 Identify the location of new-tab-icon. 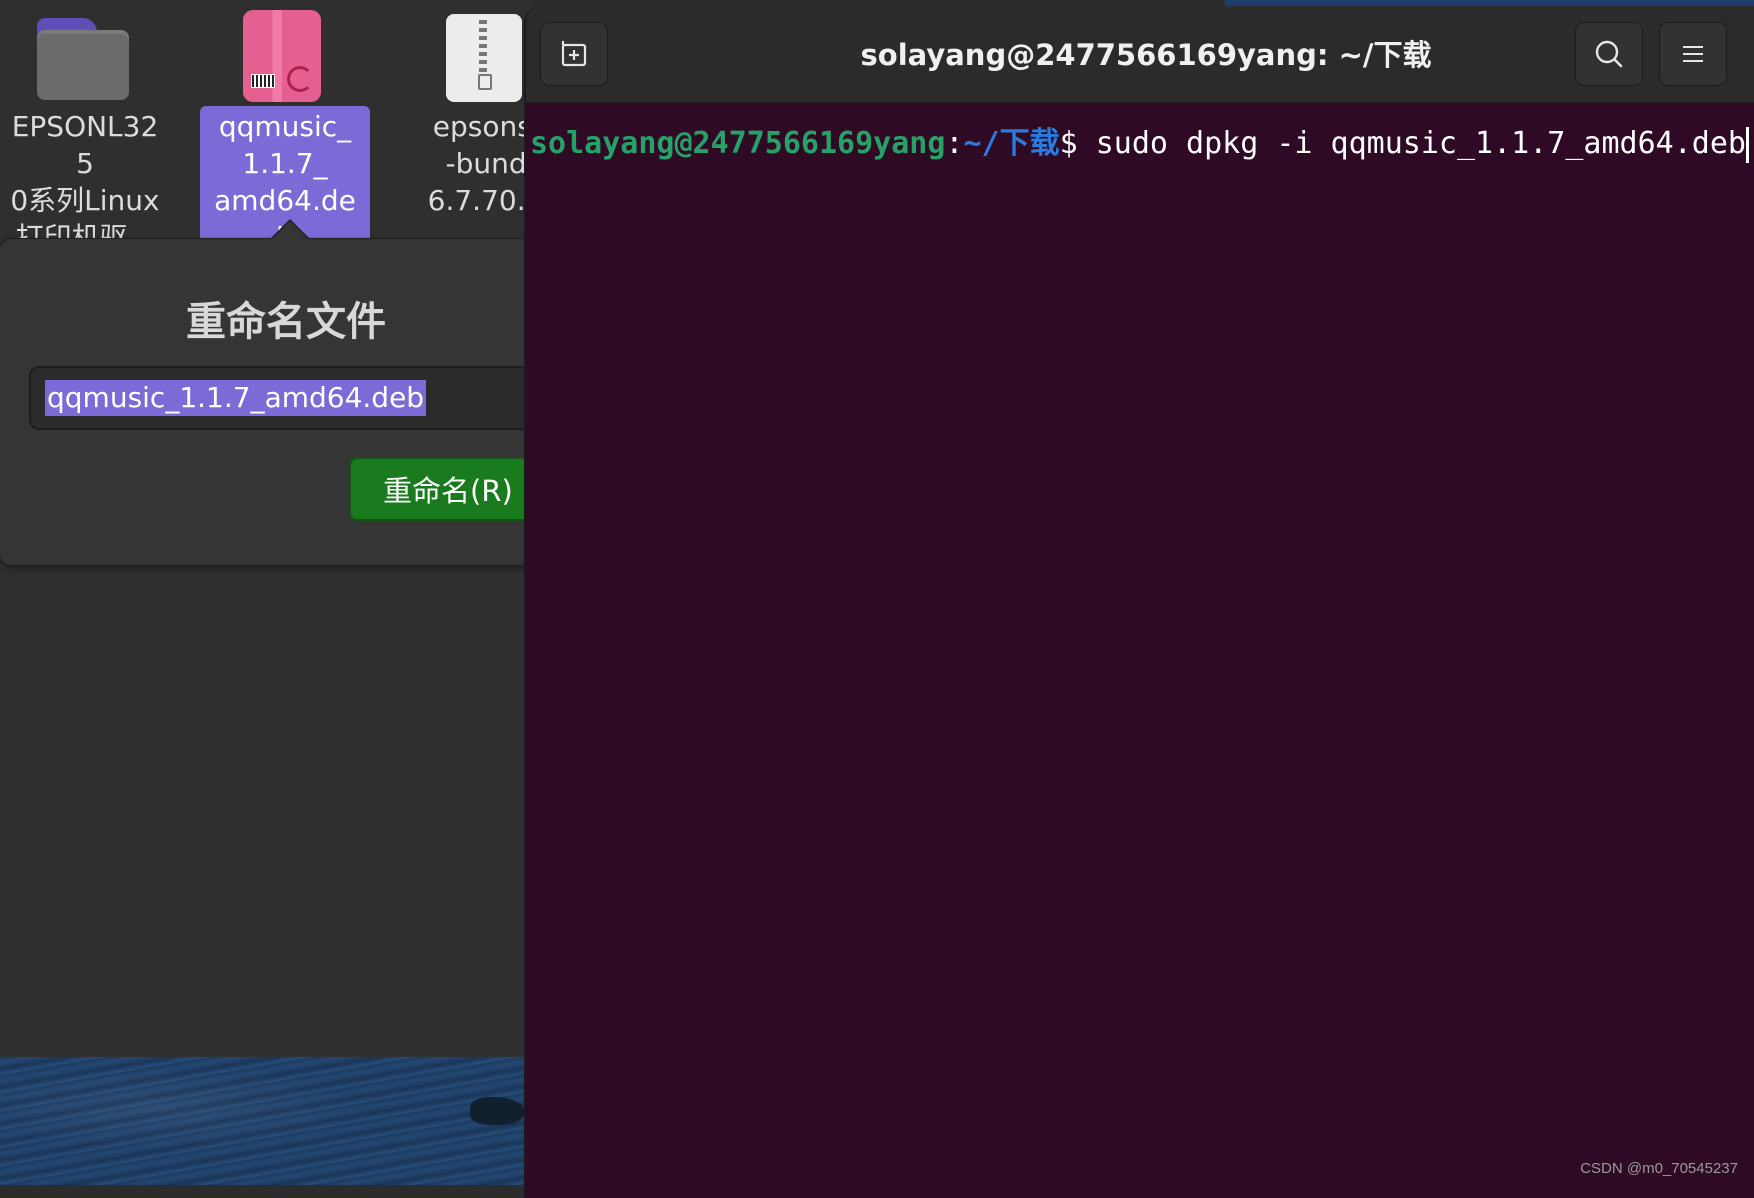
(574, 54).